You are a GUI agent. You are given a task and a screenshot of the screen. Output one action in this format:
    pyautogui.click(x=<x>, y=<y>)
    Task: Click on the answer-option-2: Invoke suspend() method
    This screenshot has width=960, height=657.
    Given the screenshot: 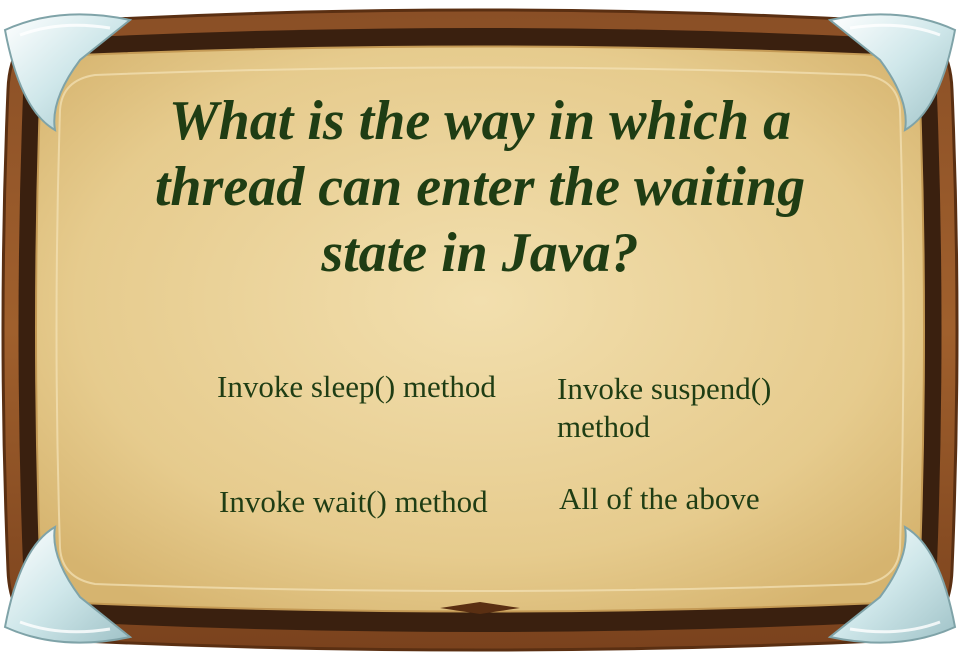 What is the action you would take?
    pyautogui.click(x=697, y=408)
    